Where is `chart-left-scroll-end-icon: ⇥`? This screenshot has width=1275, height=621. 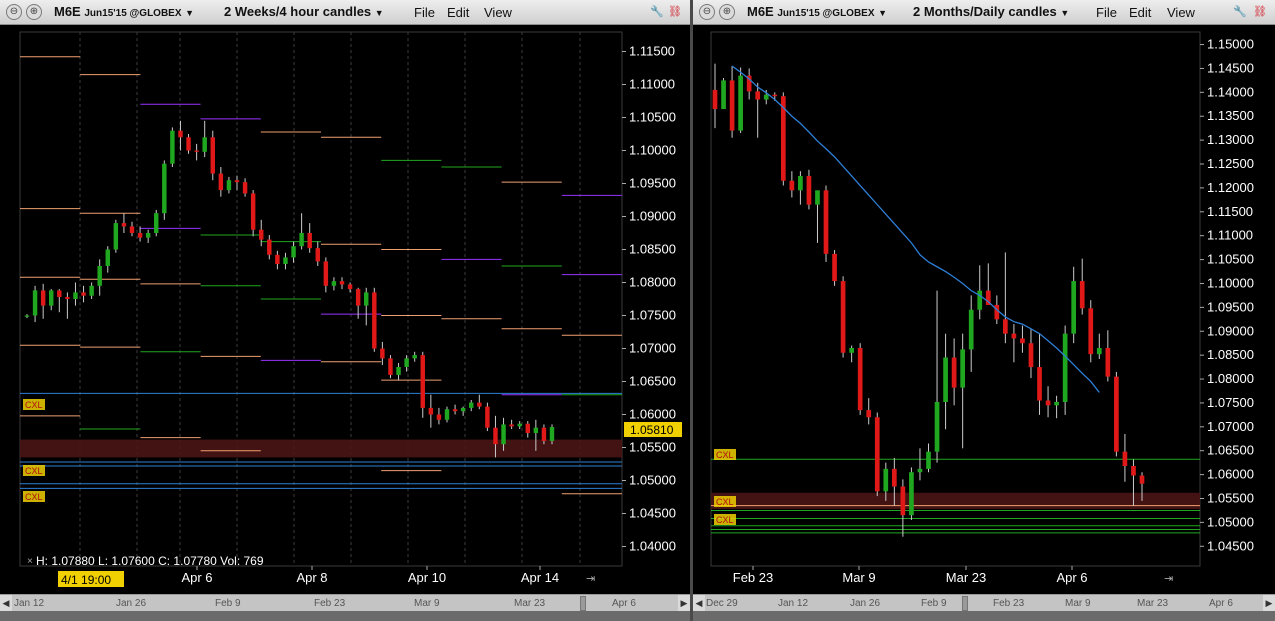 chart-left-scroll-end-icon: ⇥ is located at coordinates (590, 579).